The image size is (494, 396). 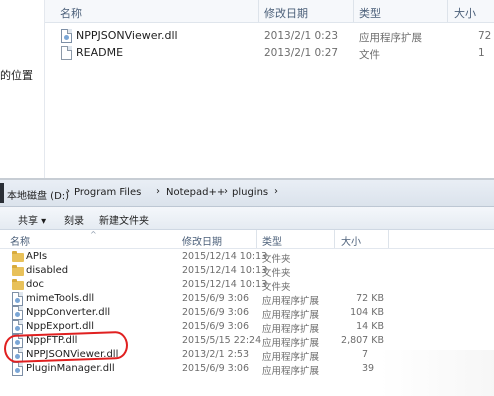 What do you see at coordinates (60, 326) in the screenshot?
I see `file-name: NppExport.dll` at bounding box center [60, 326].